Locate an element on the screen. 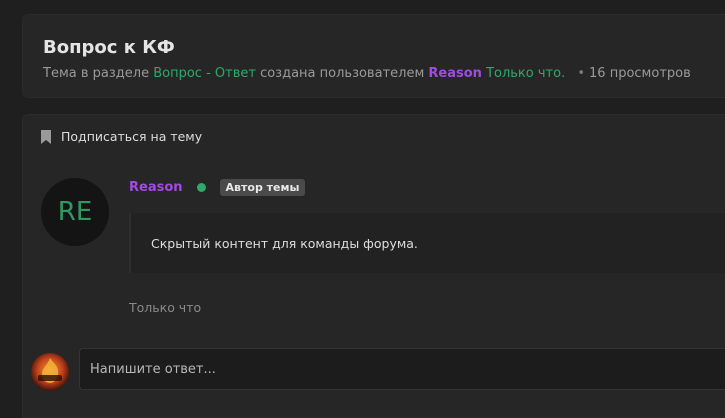 The image size is (725, 418). subscribe-label: Подписаться на тему is located at coordinates (132, 136).